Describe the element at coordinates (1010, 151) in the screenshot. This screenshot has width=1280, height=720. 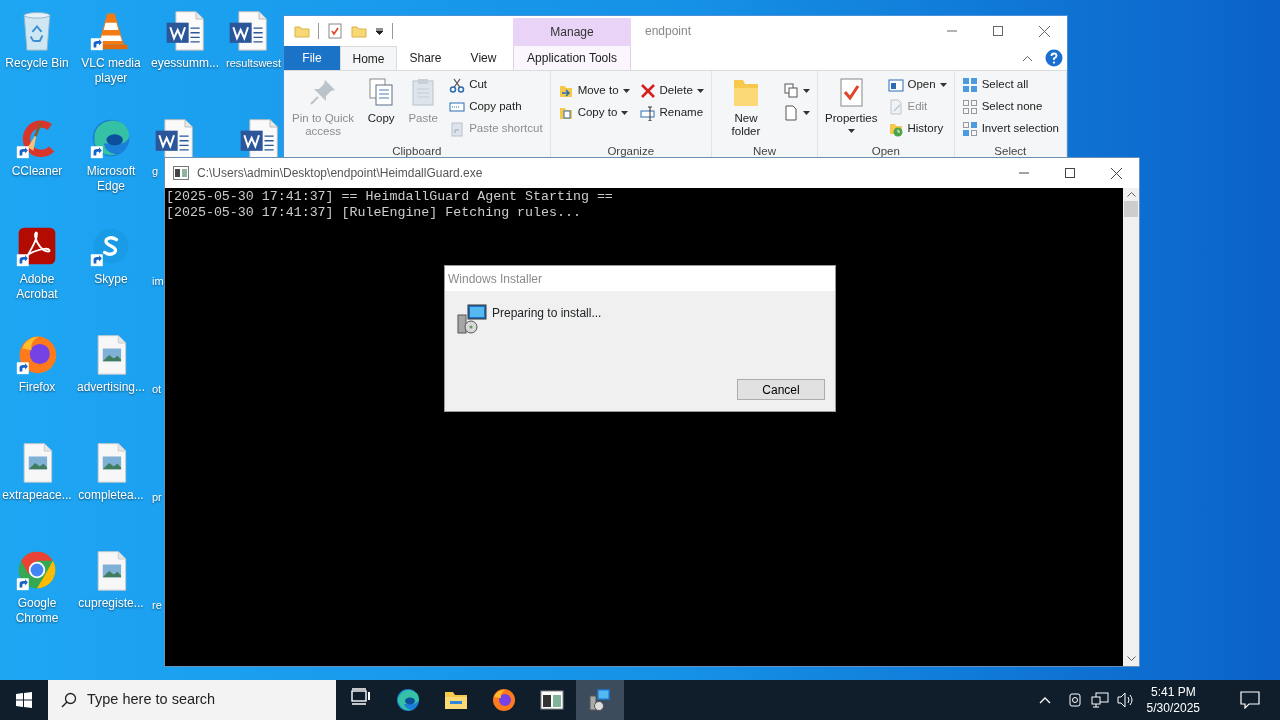
I see `ribbon-group-label: Select` at that location.